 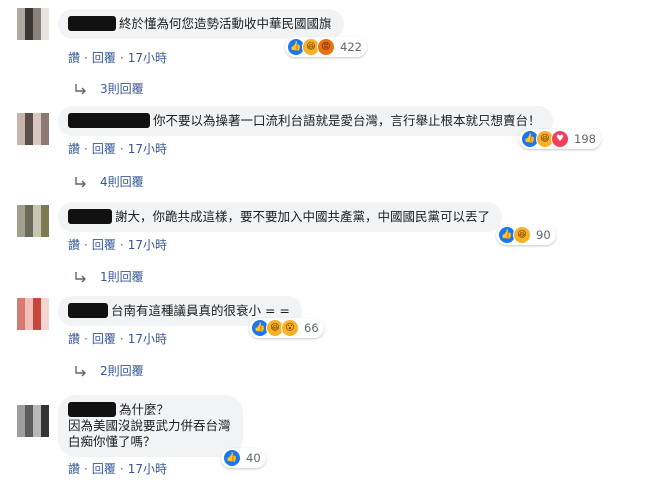 I want to click on replies-count-label: 1則回覆, so click(x=122, y=277).